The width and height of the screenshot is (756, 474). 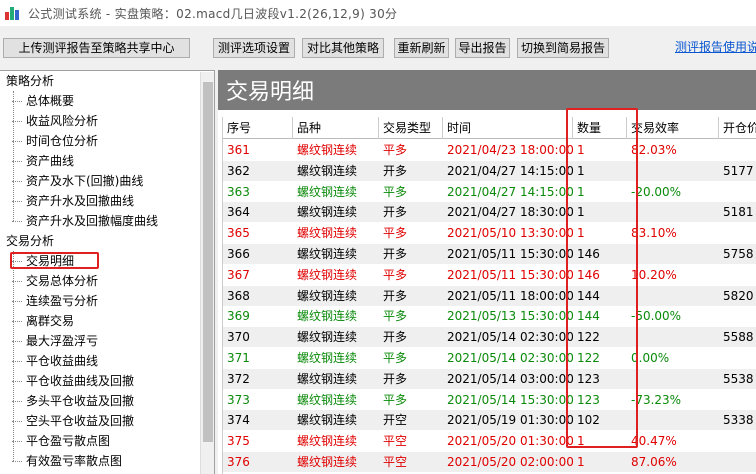 I want to click on cell-no: 370, so click(x=238, y=337).